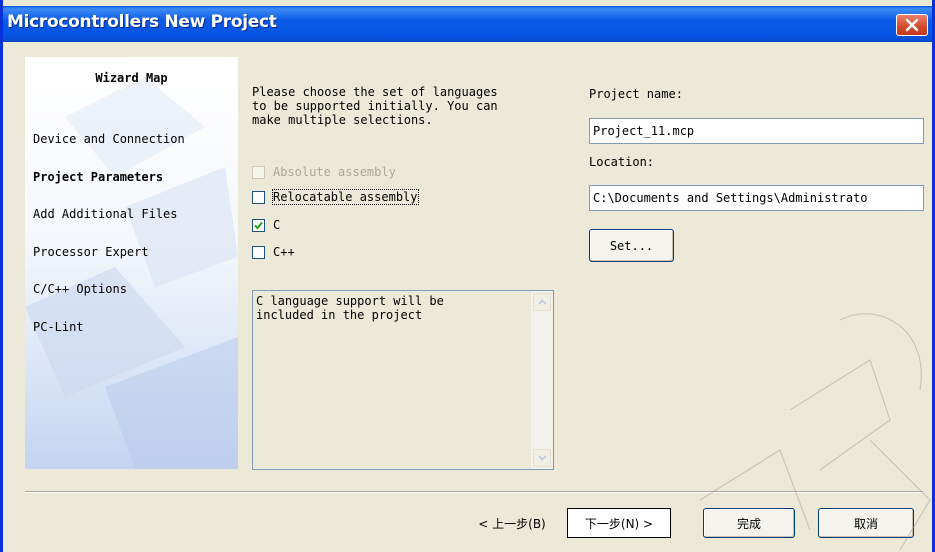 The height and width of the screenshot is (552, 935). What do you see at coordinates (622, 162) in the screenshot?
I see `location-label: Location:` at bounding box center [622, 162].